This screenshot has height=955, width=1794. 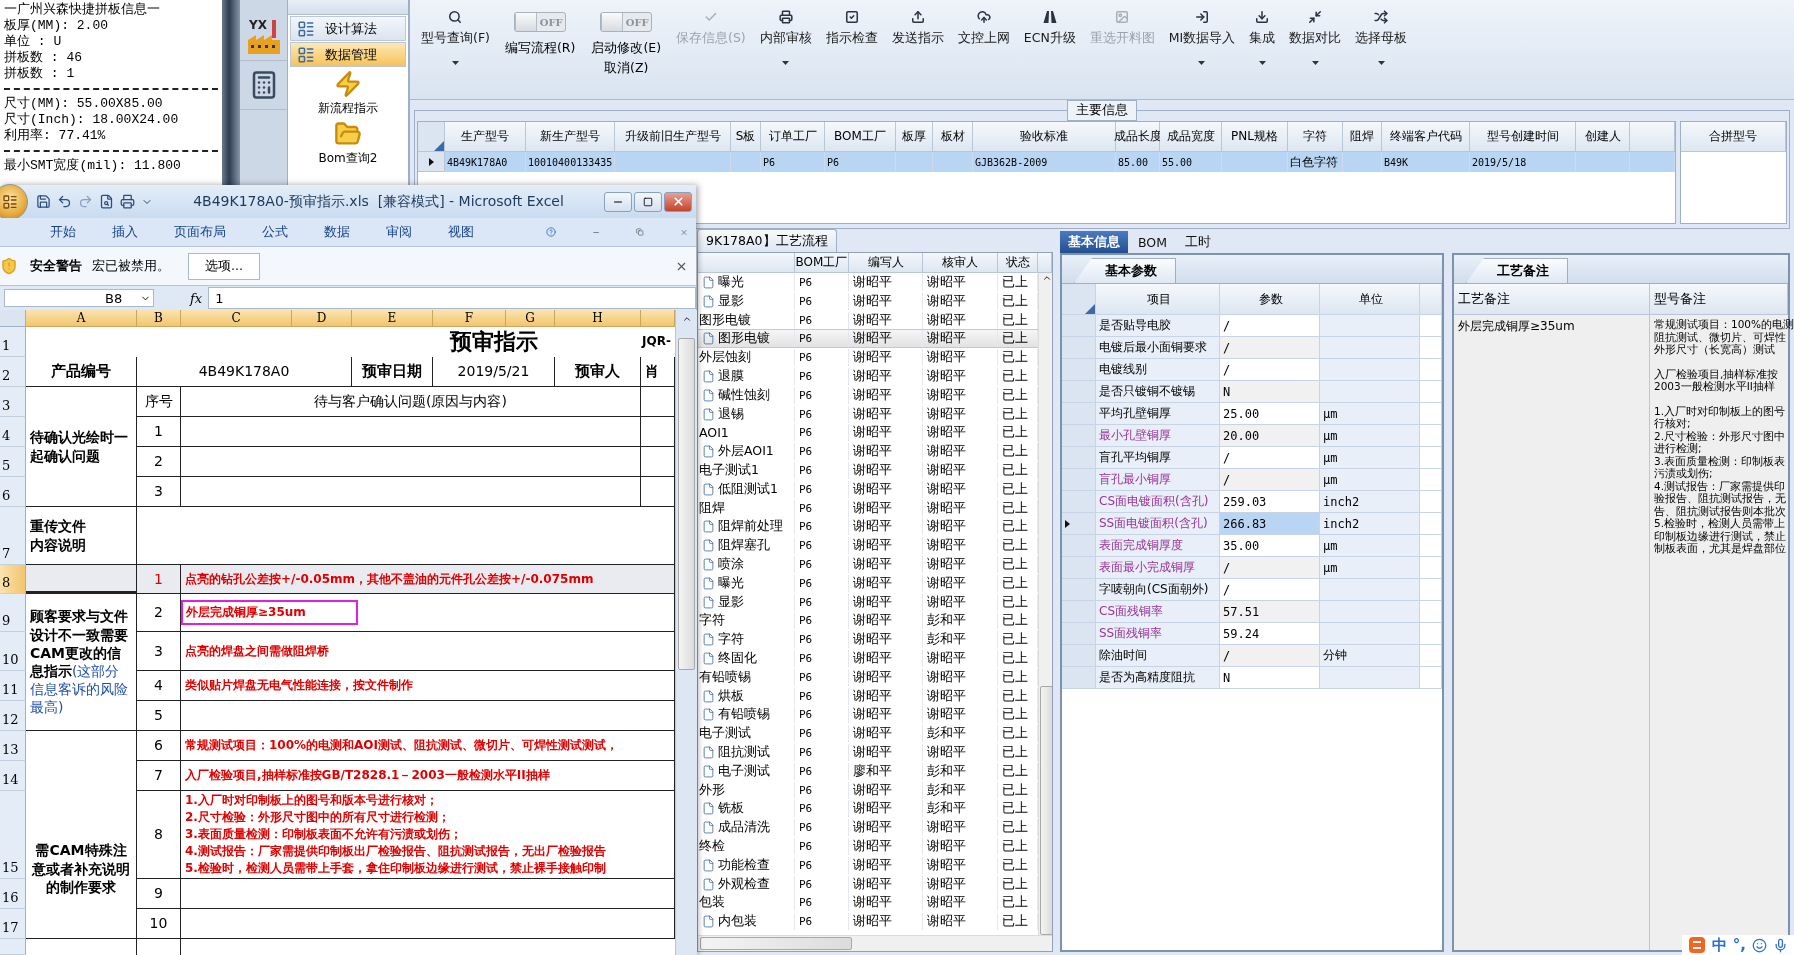 I want to click on column-header: S板, so click(x=746, y=137).